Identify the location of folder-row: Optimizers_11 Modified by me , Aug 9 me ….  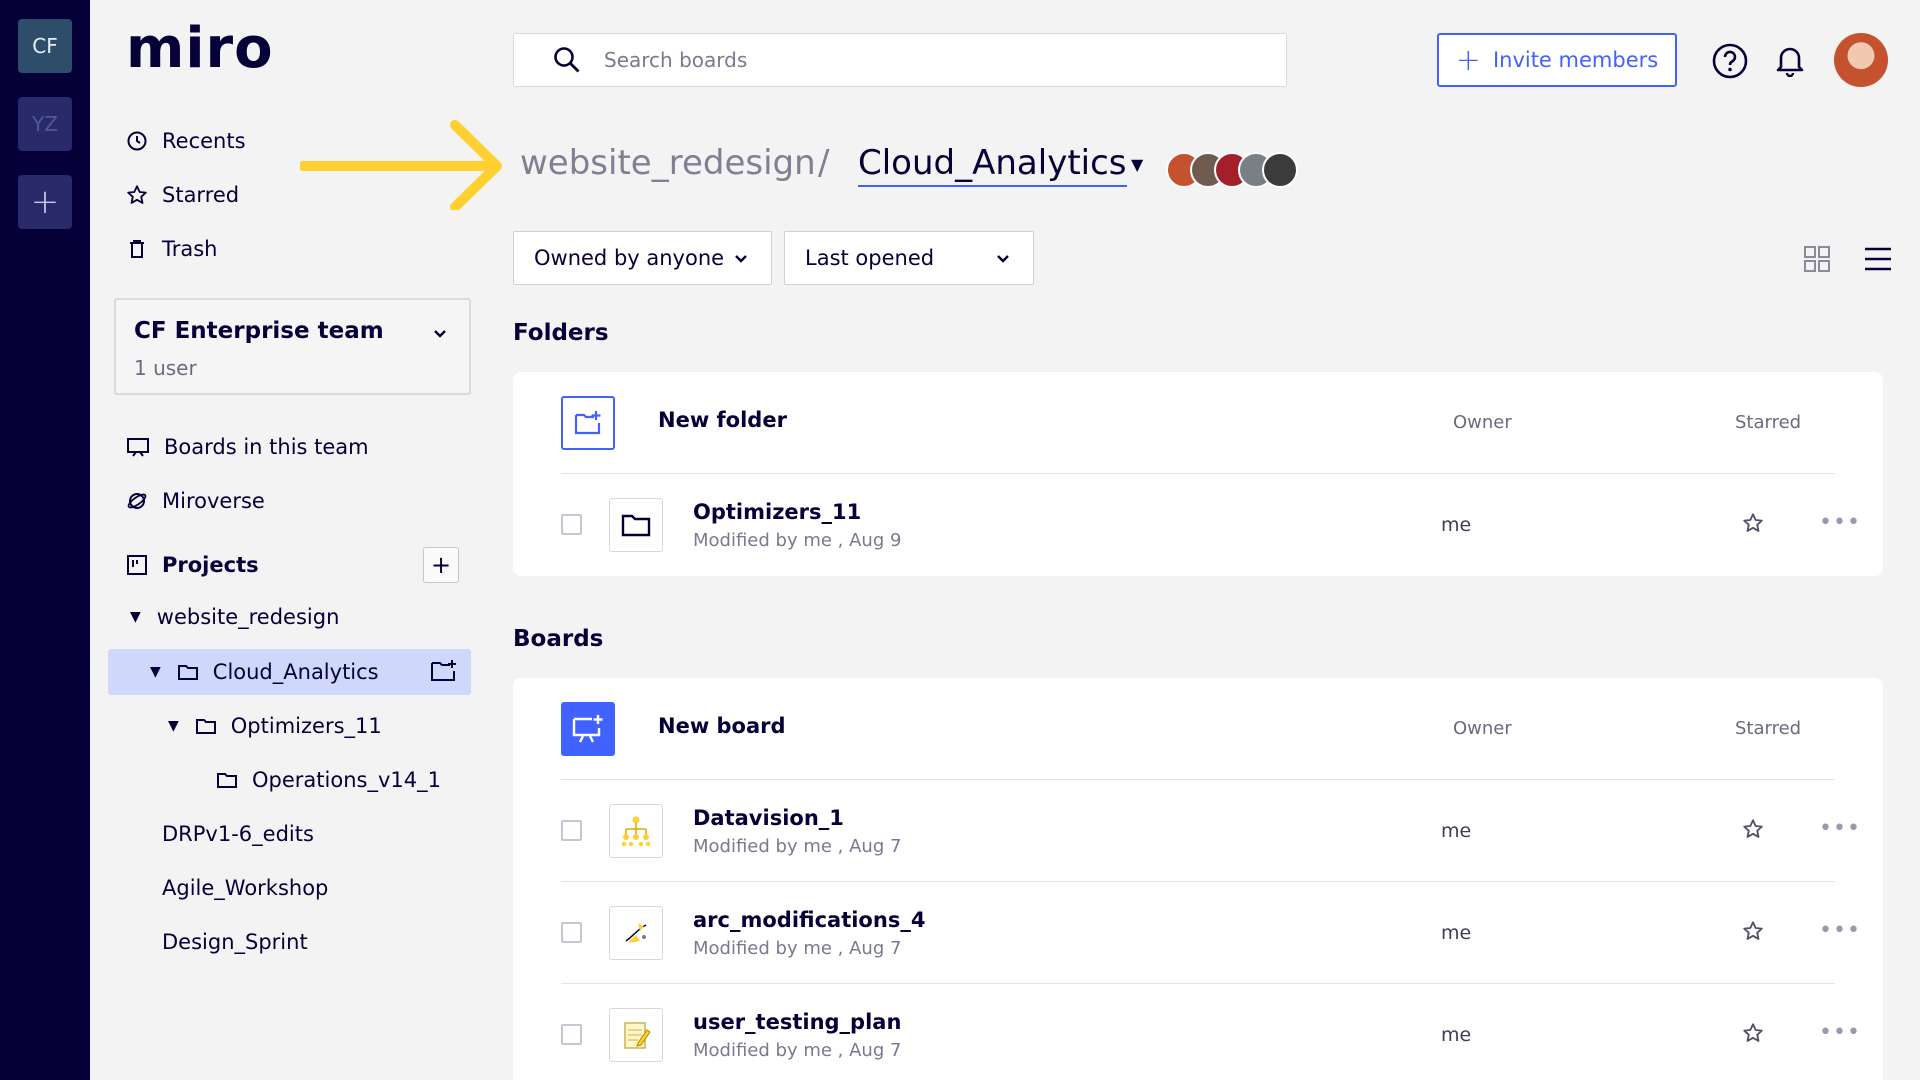
(1210, 525).